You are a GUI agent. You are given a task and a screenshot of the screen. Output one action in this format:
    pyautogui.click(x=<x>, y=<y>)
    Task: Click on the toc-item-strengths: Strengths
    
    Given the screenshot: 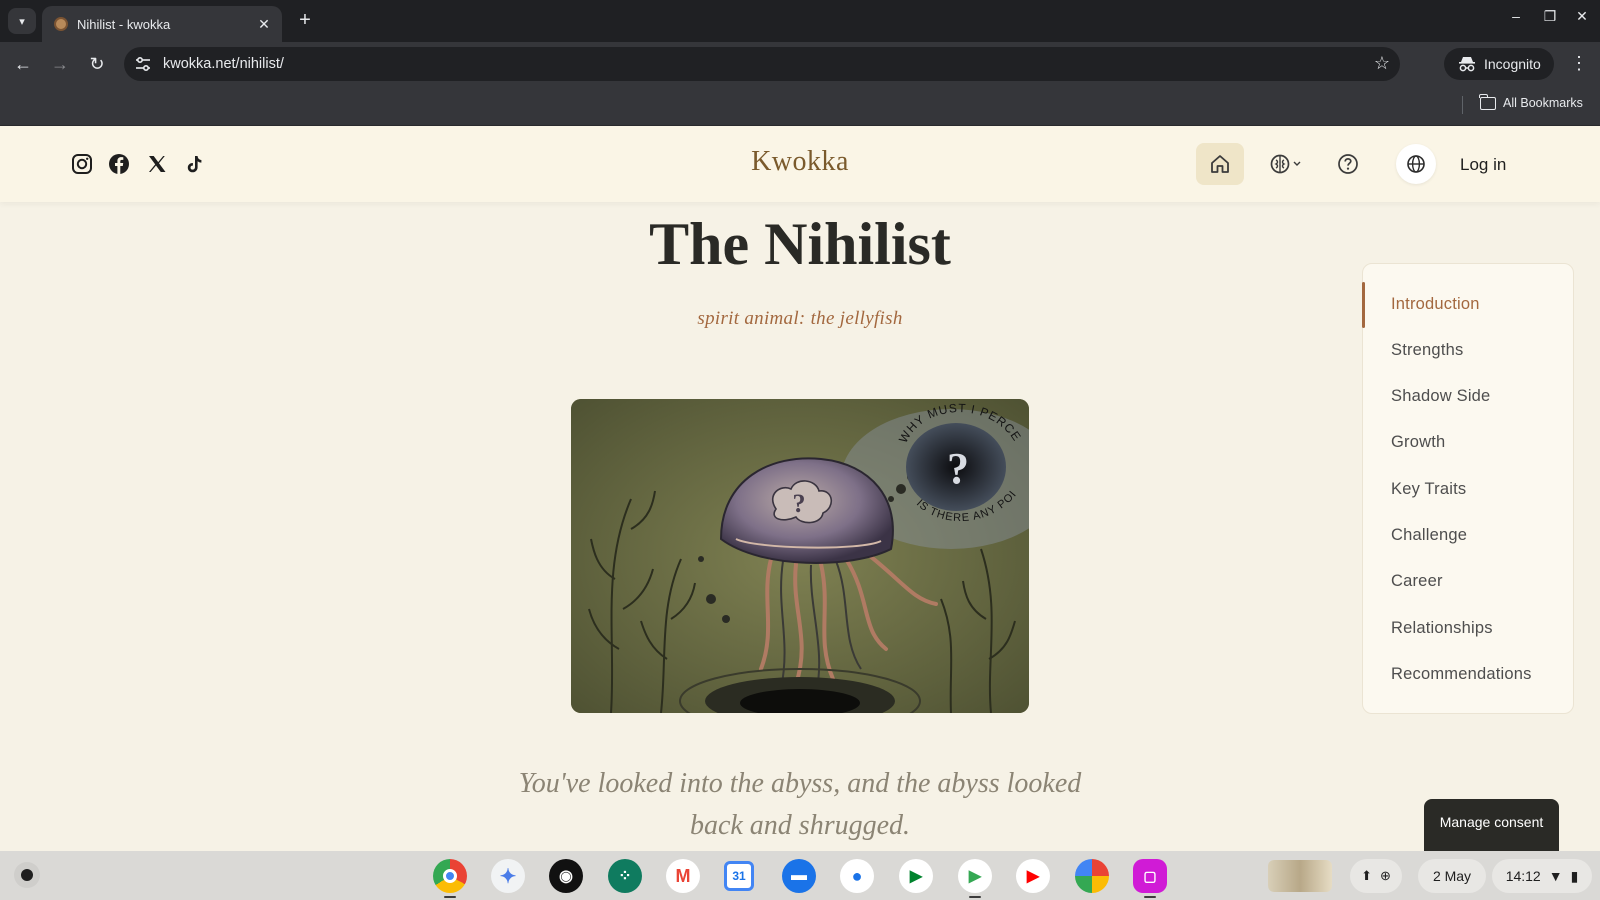 What is the action you would take?
    pyautogui.click(x=1427, y=350)
    